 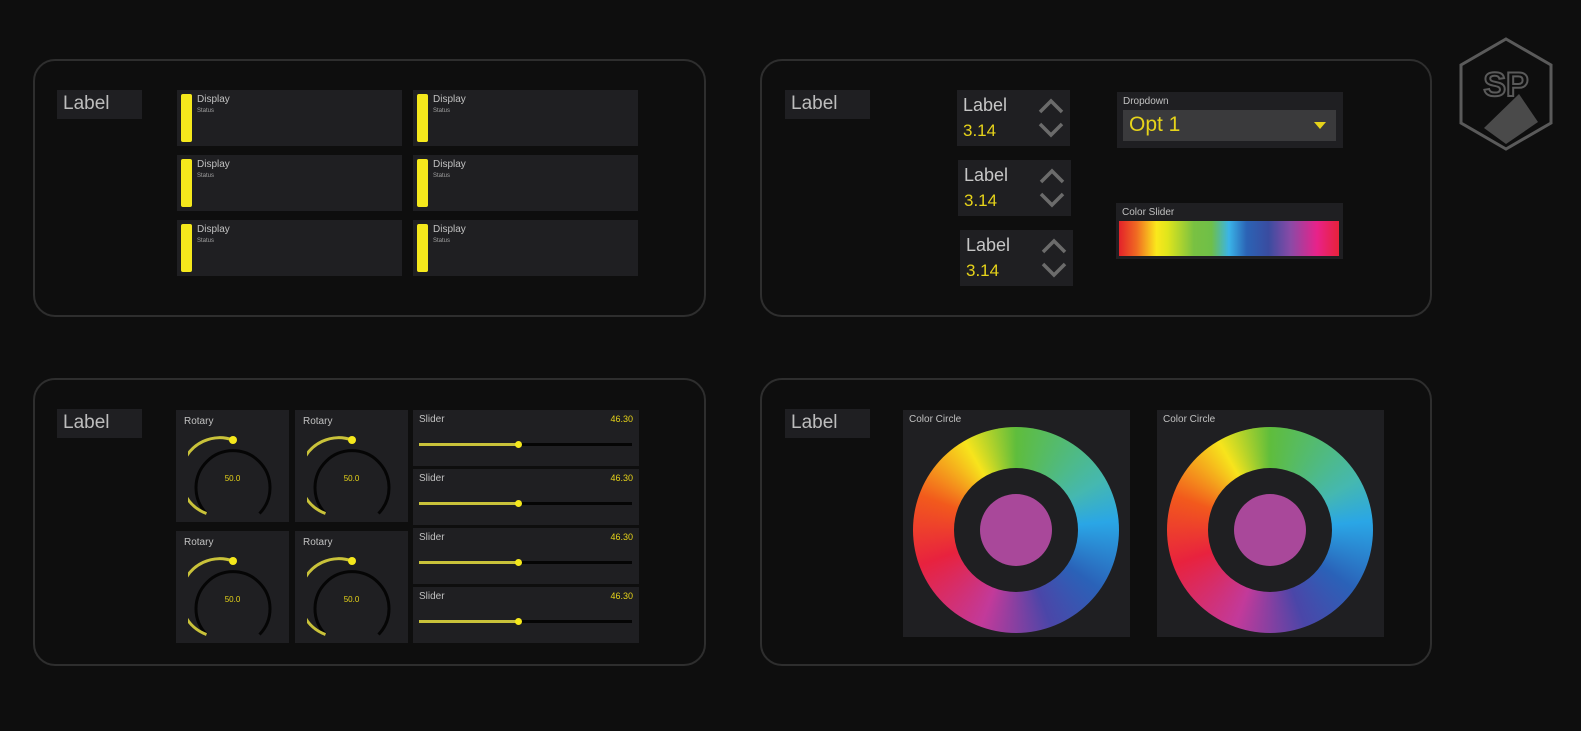 I want to click on logo-text: SP, so click(x=1505, y=85).